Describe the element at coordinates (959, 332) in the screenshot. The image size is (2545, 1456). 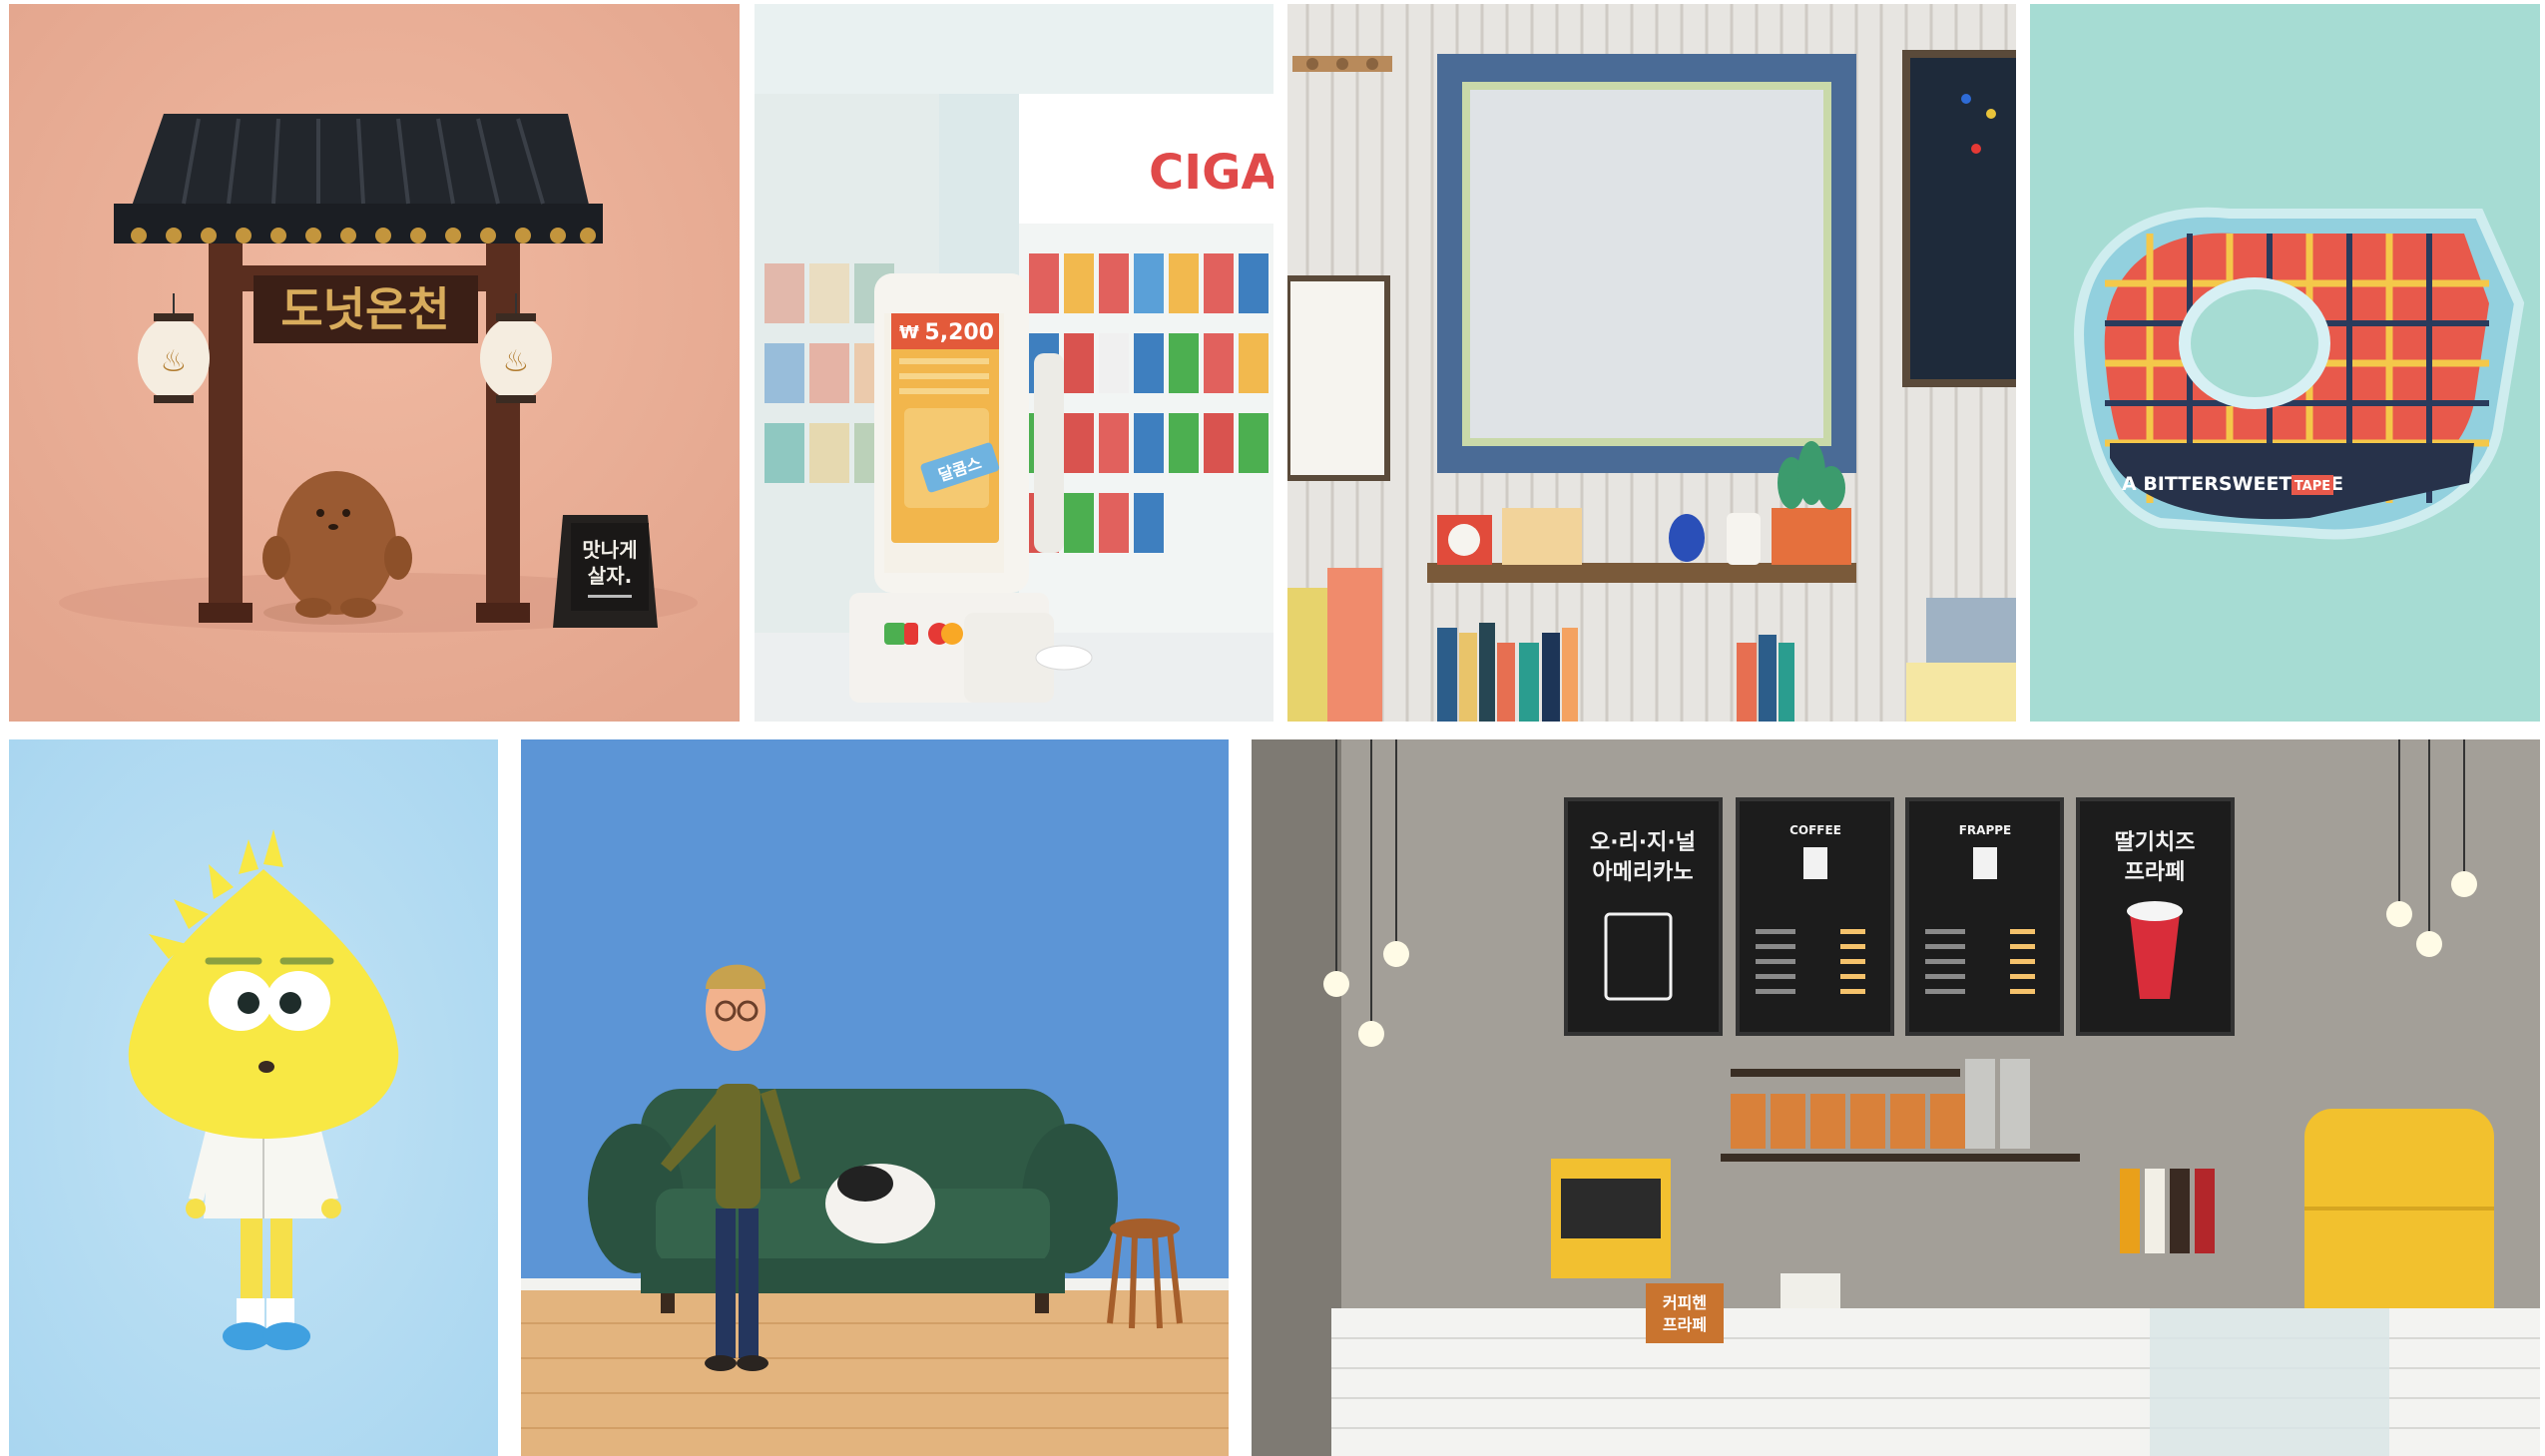
I see `pos-amount: 5,200` at that location.